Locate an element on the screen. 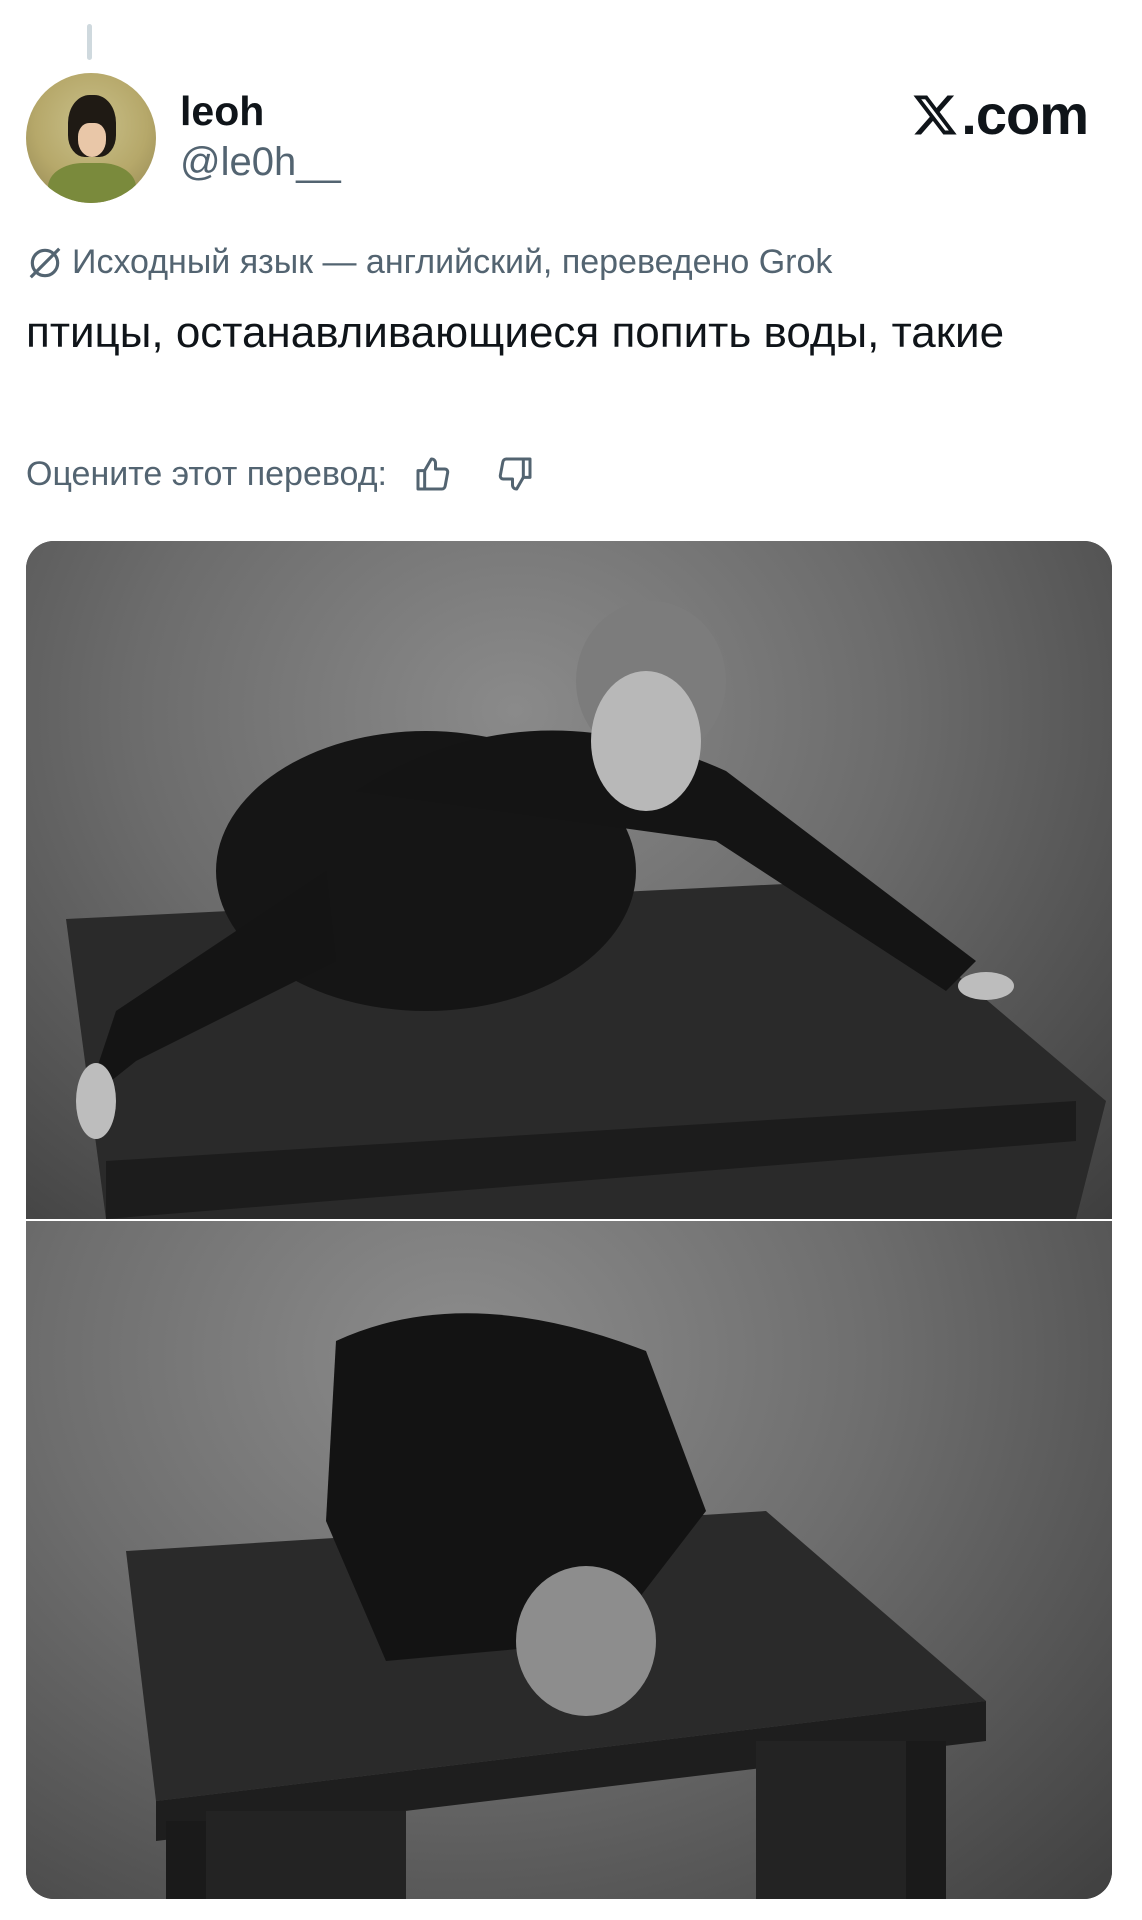 The width and height of the screenshot is (1142, 1920). rate-translation-row: Оцените этот перевод: is located at coordinates (282, 474).